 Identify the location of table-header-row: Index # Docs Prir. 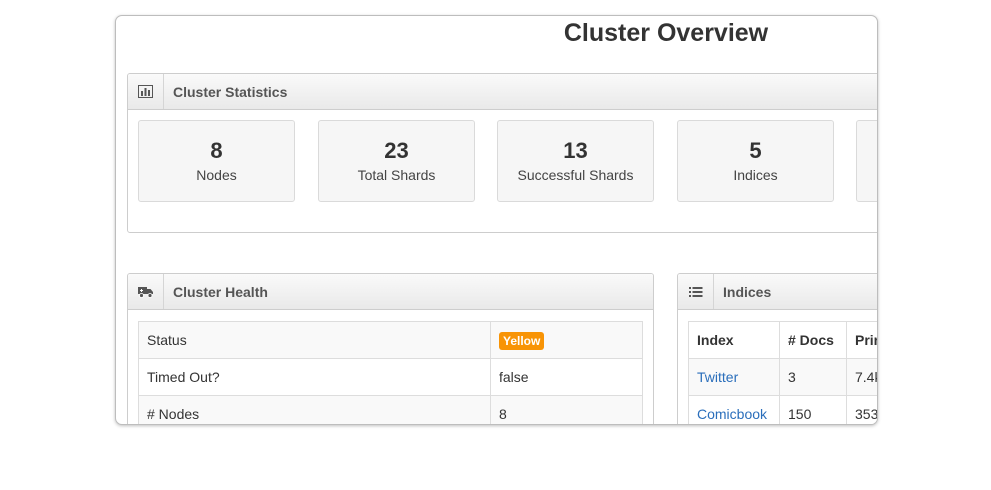
(782, 340).